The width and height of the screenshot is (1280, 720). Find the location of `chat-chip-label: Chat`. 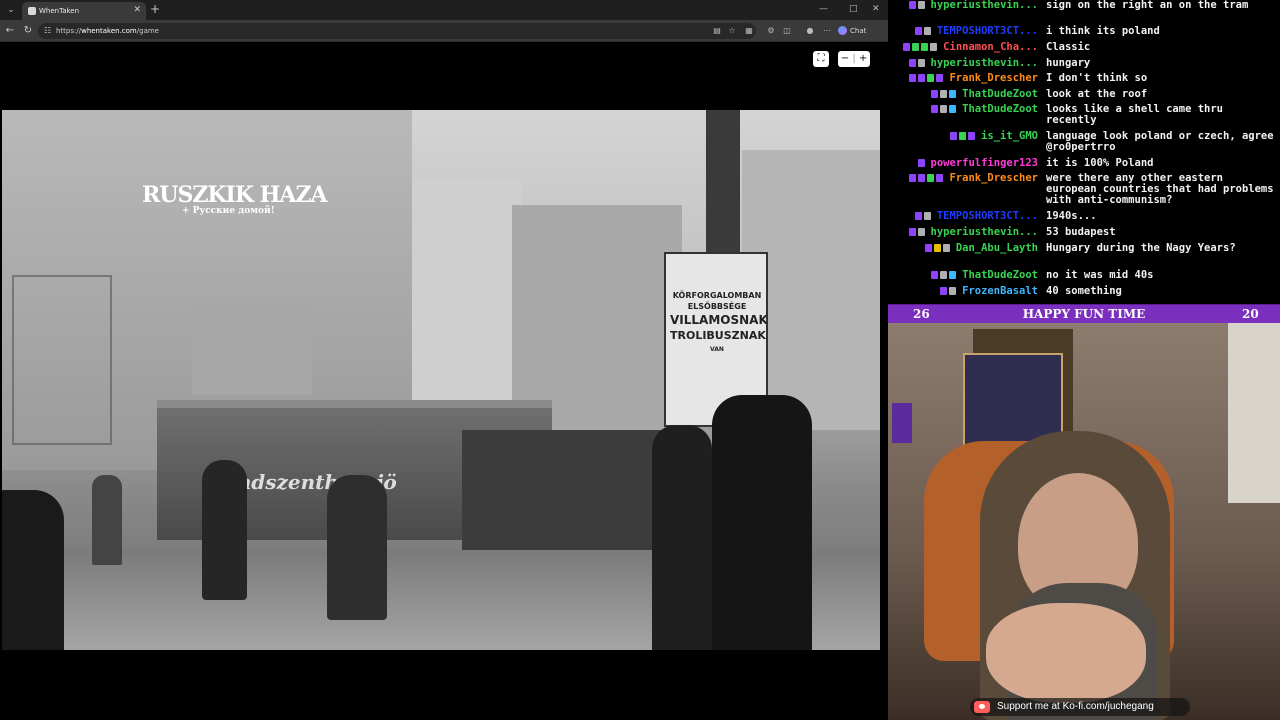

chat-chip-label: Chat is located at coordinates (858, 31).